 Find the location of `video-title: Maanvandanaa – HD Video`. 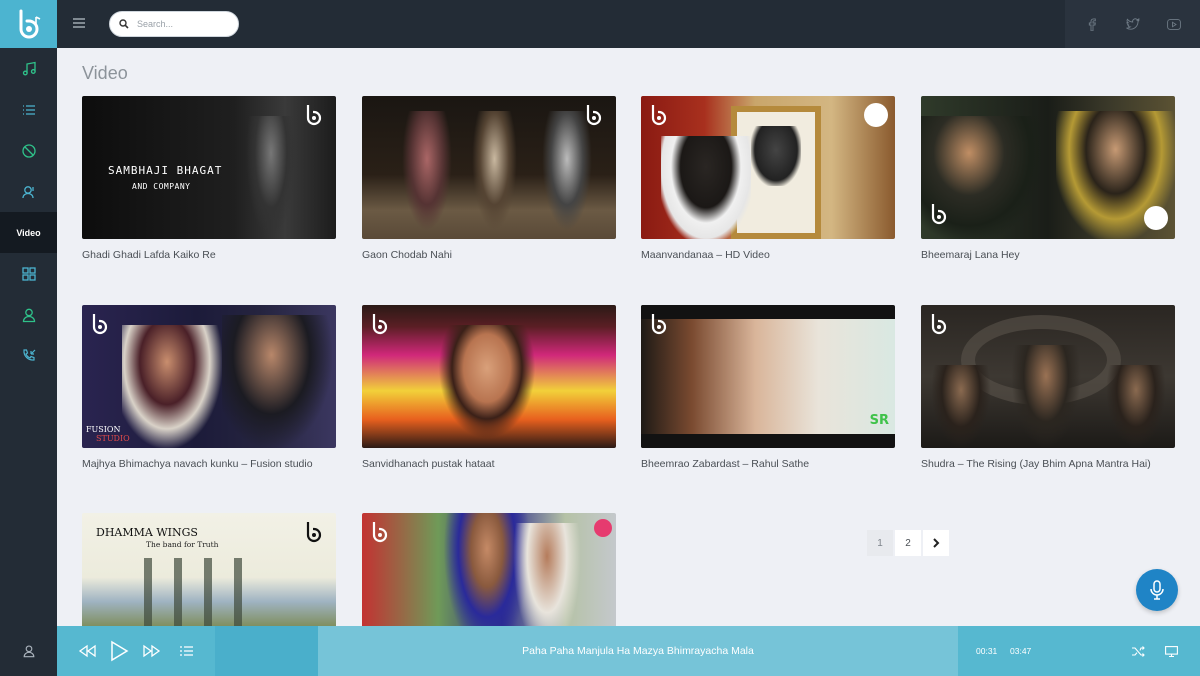

video-title: Maanvandanaa – HD Video is located at coordinates (768, 255).